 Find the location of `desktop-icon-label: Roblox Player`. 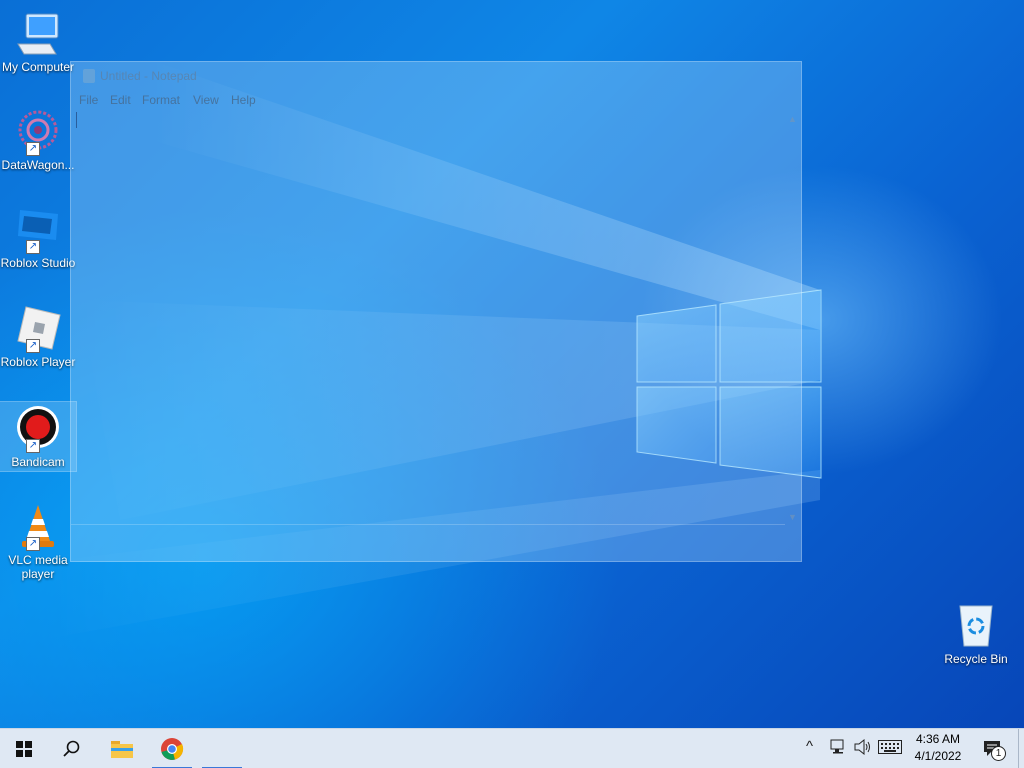

desktop-icon-label: Roblox Player is located at coordinates (38, 362).